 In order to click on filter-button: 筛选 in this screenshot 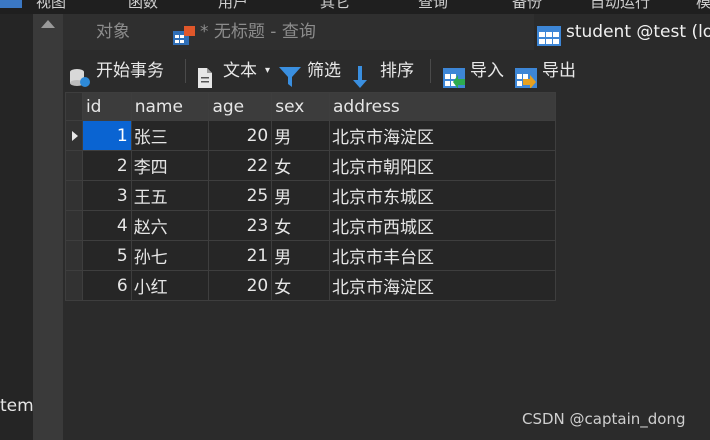, I will do `click(313, 71)`.